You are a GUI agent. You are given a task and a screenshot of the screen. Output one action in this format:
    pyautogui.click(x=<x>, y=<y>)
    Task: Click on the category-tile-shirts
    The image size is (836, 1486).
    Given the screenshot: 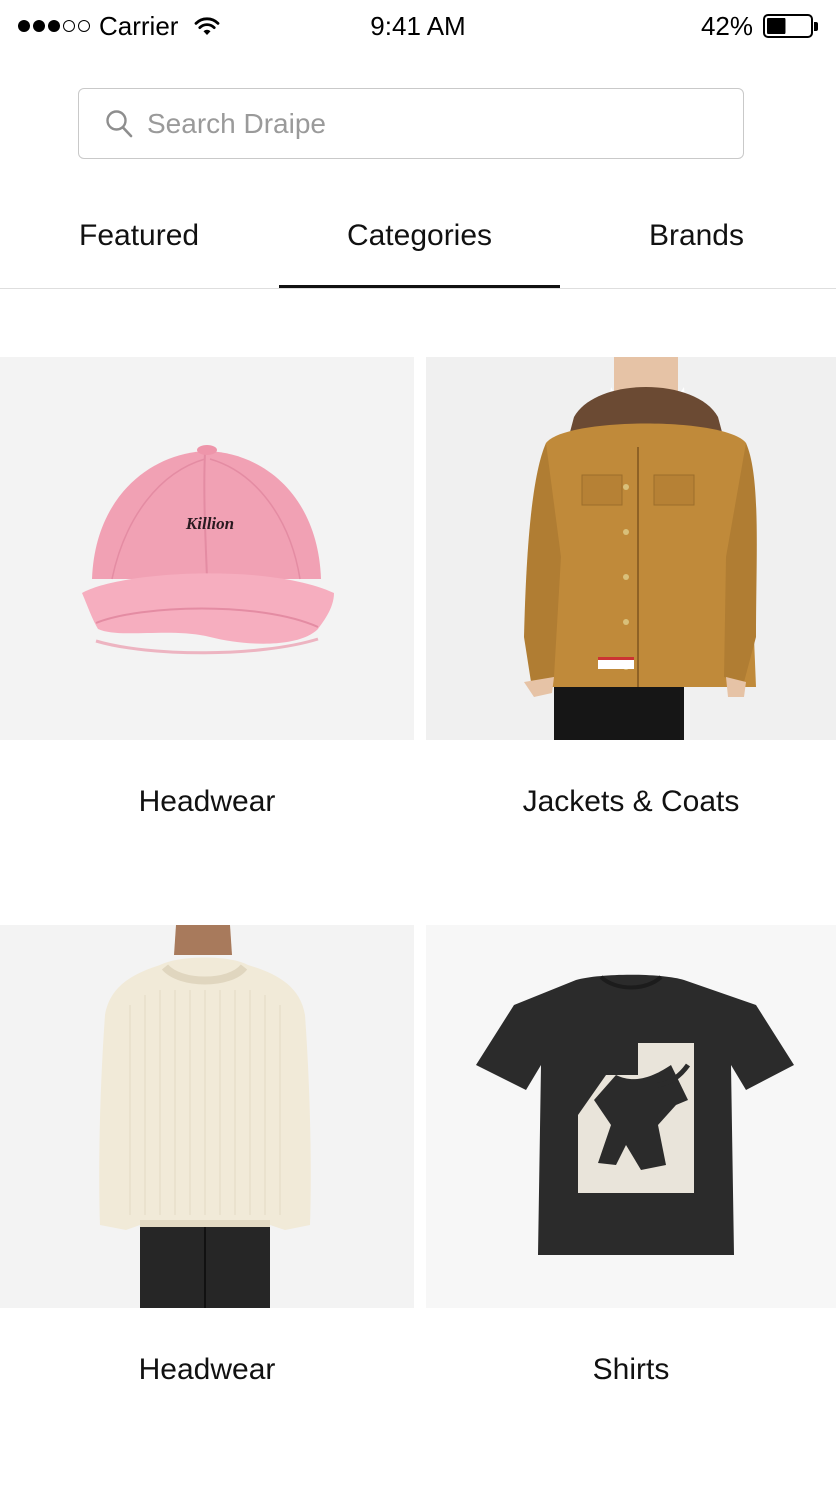 What is the action you would take?
    pyautogui.click(x=631, y=1116)
    